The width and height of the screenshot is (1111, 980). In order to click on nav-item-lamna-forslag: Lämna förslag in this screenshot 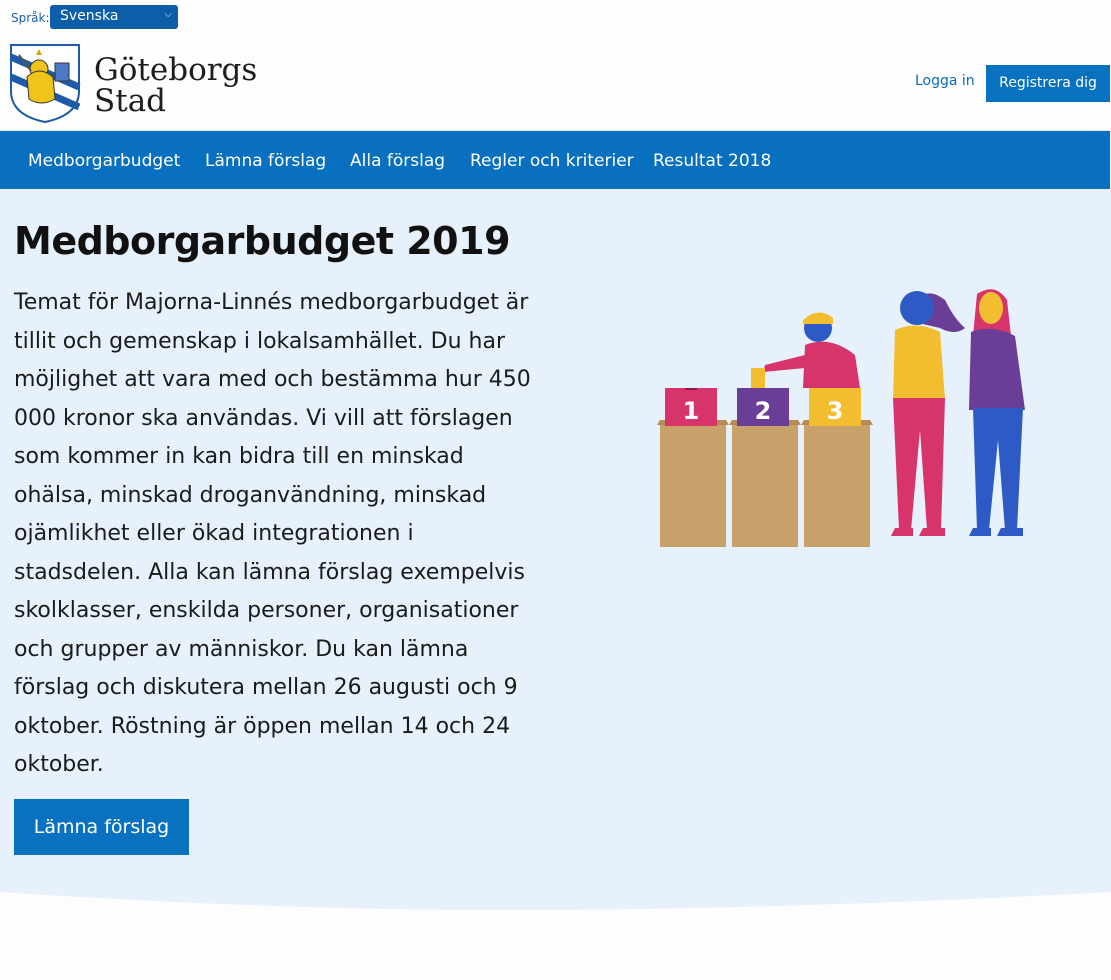, I will do `click(265, 161)`.